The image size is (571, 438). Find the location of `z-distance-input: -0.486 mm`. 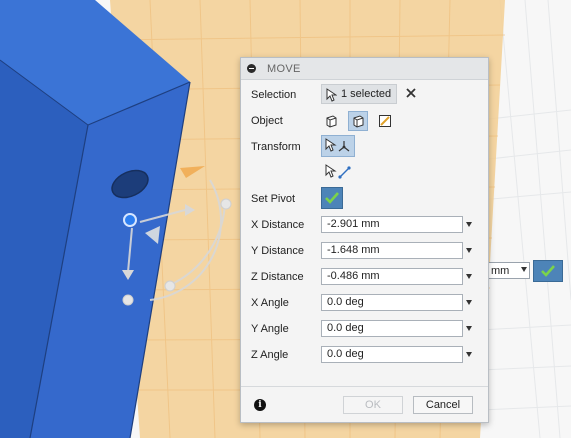

z-distance-input: -0.486 mm is located at coordinates (392, 276).